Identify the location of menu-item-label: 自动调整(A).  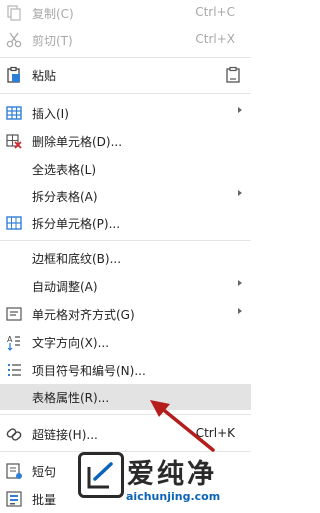
(65, 287).